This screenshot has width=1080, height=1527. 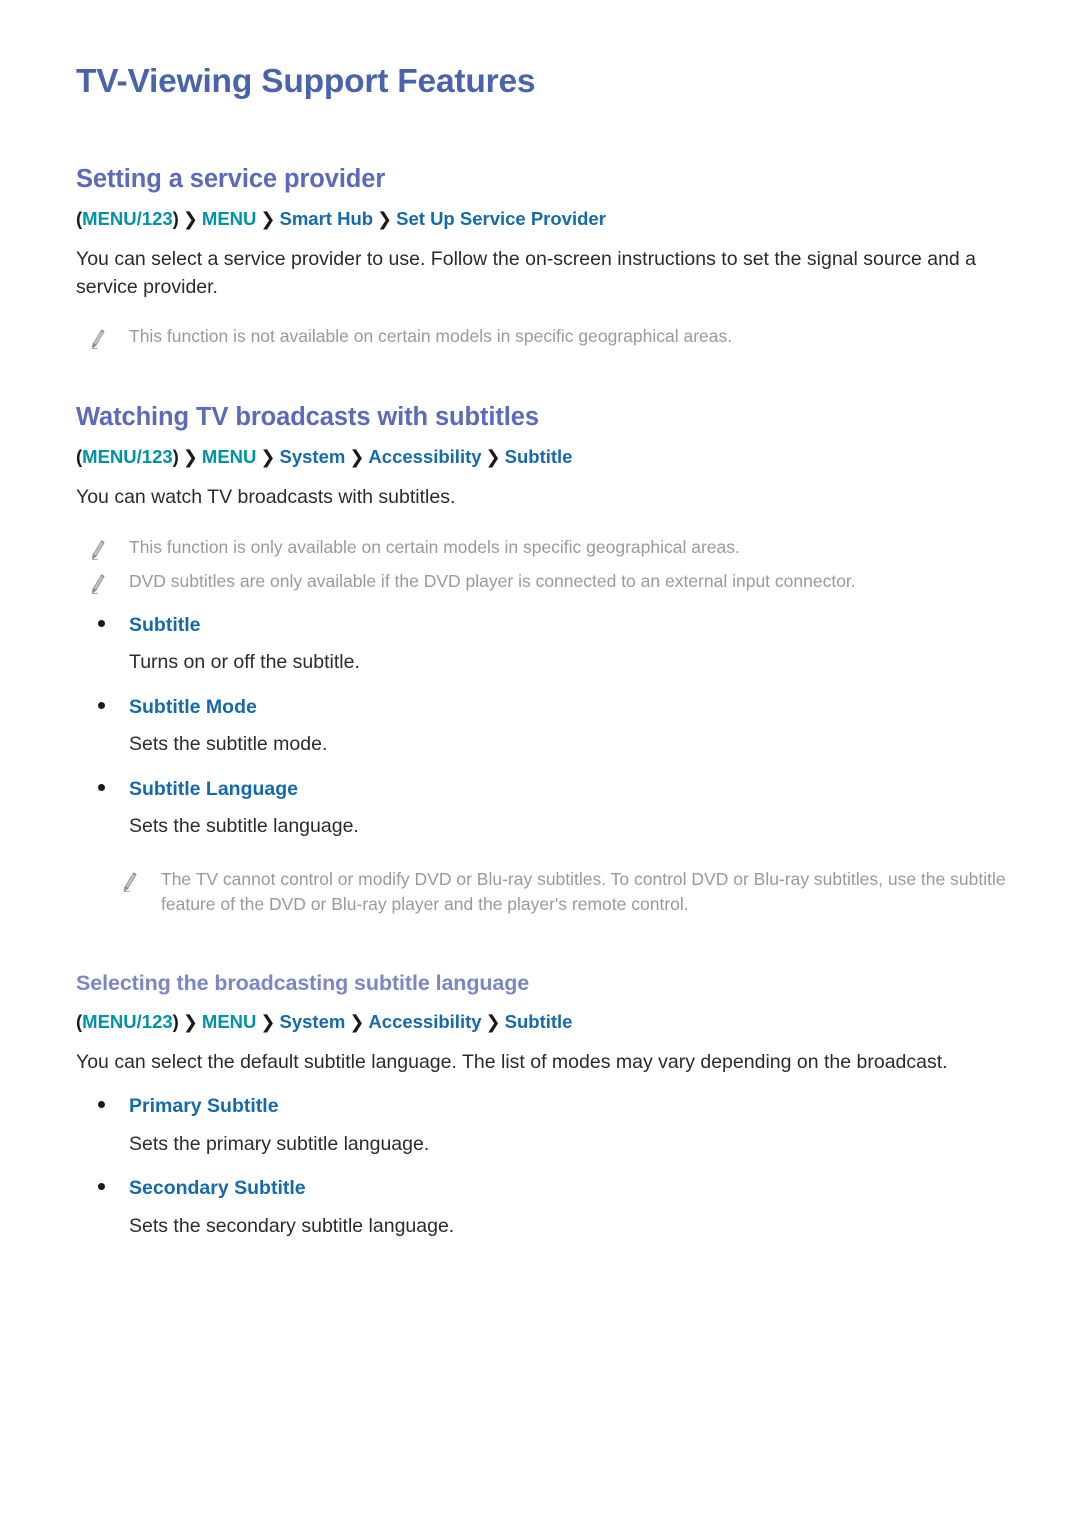 What do you see at coordinates (292, 1225) in the screenshot?
I see `bullet-description: Sets the secondary subtitle language.` at bounding box center [292, 1225].